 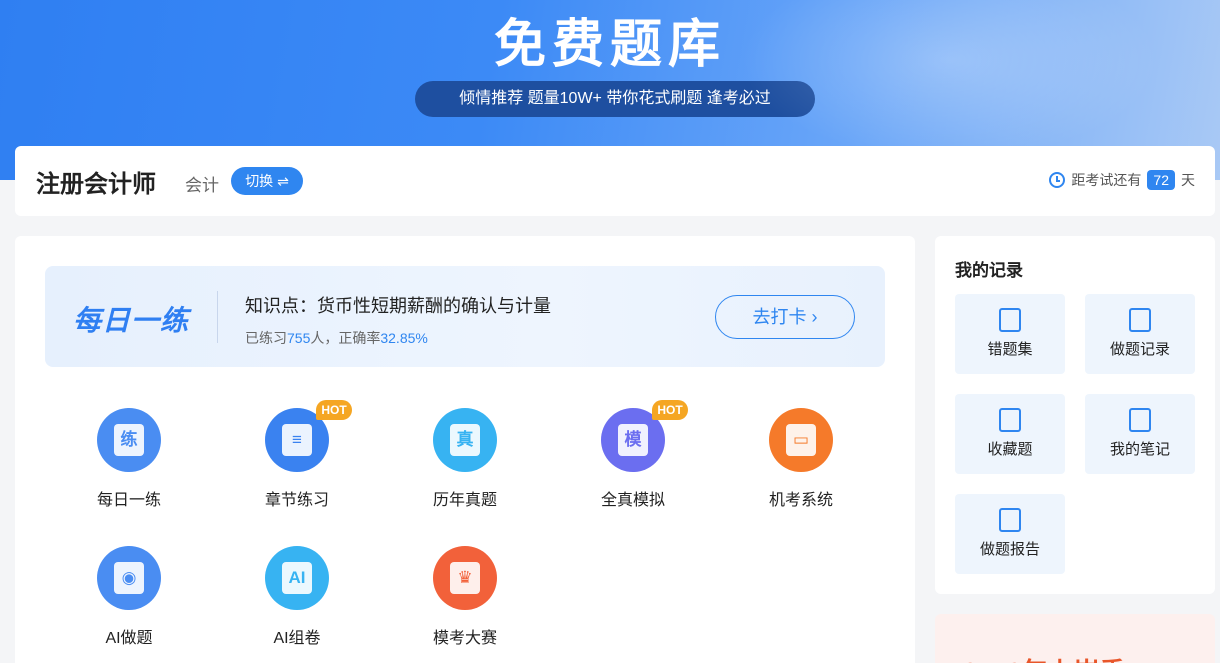 What do you see at coordinates (1057, 180) in the screenshot?
I see `clock-icon` at bounding box center [1057, 180].